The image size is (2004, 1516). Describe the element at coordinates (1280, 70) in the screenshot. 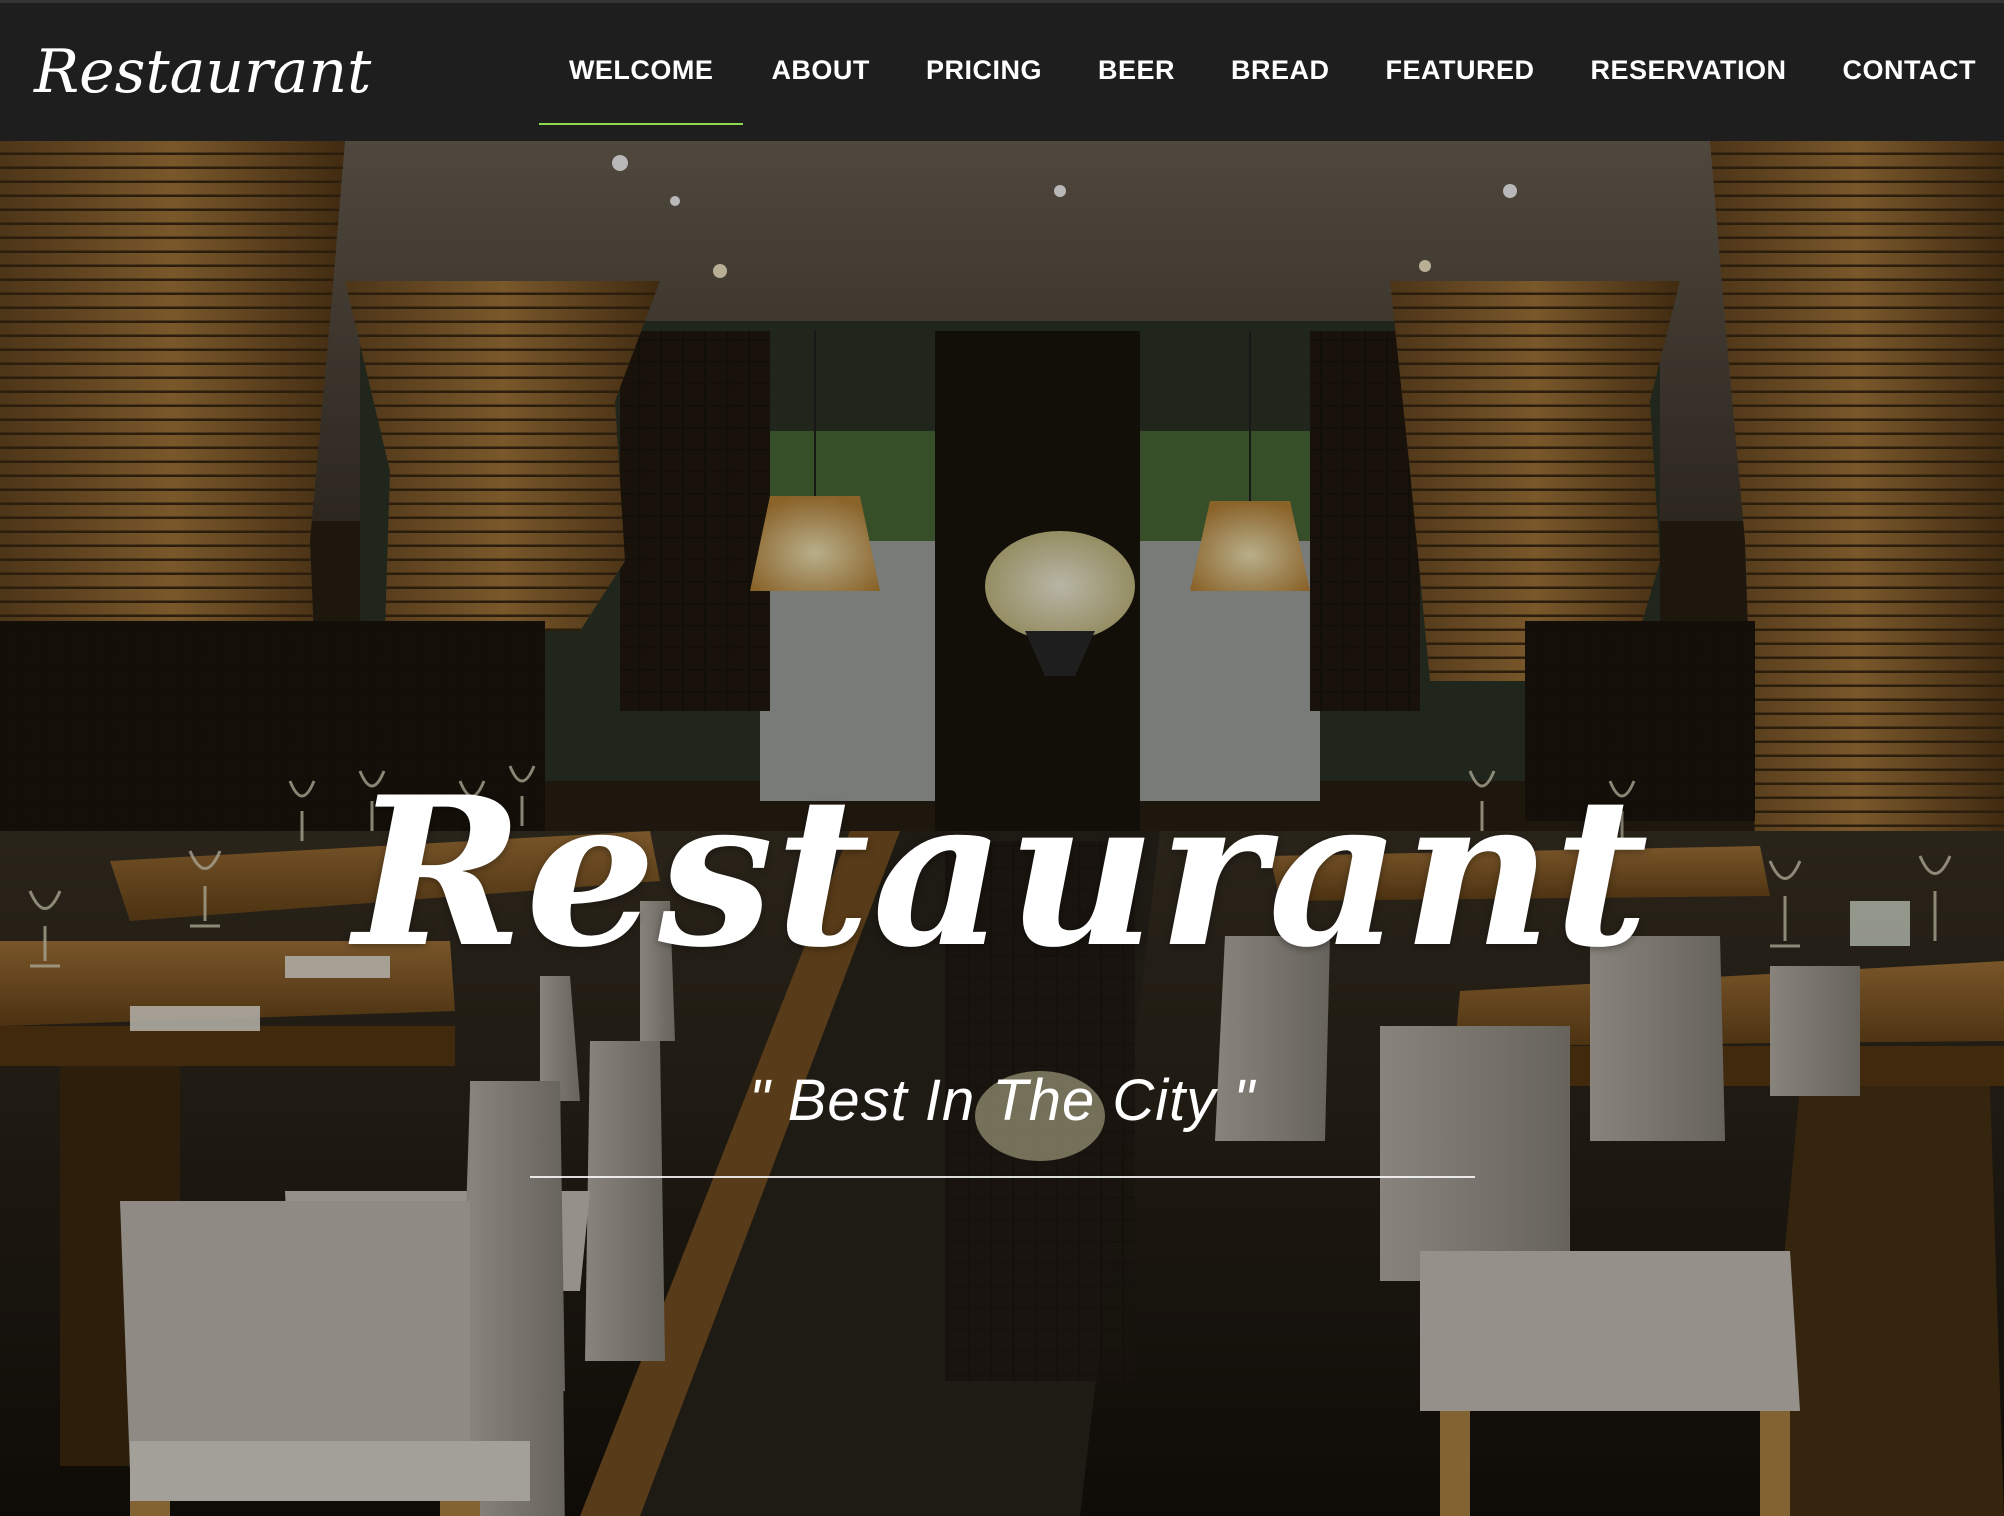

I see `nav-bread: BREAD` at that location.